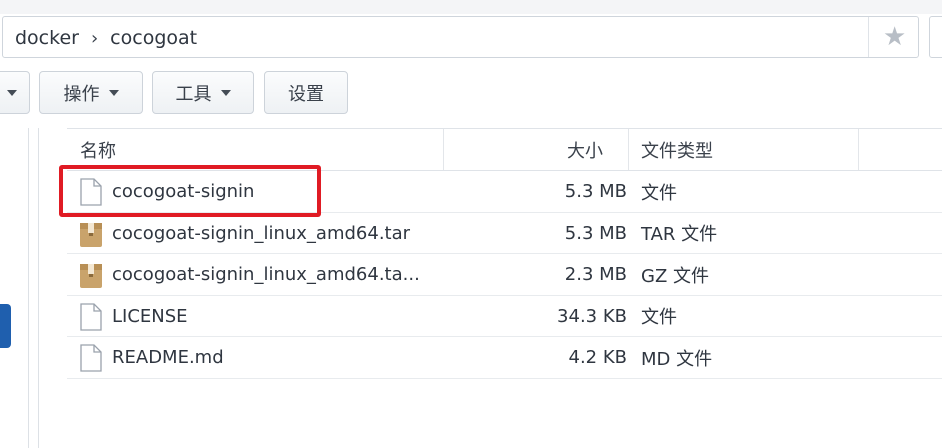 This screenshot has width=942, height=448. I want to click on window-top-strip, so click(471, 7).